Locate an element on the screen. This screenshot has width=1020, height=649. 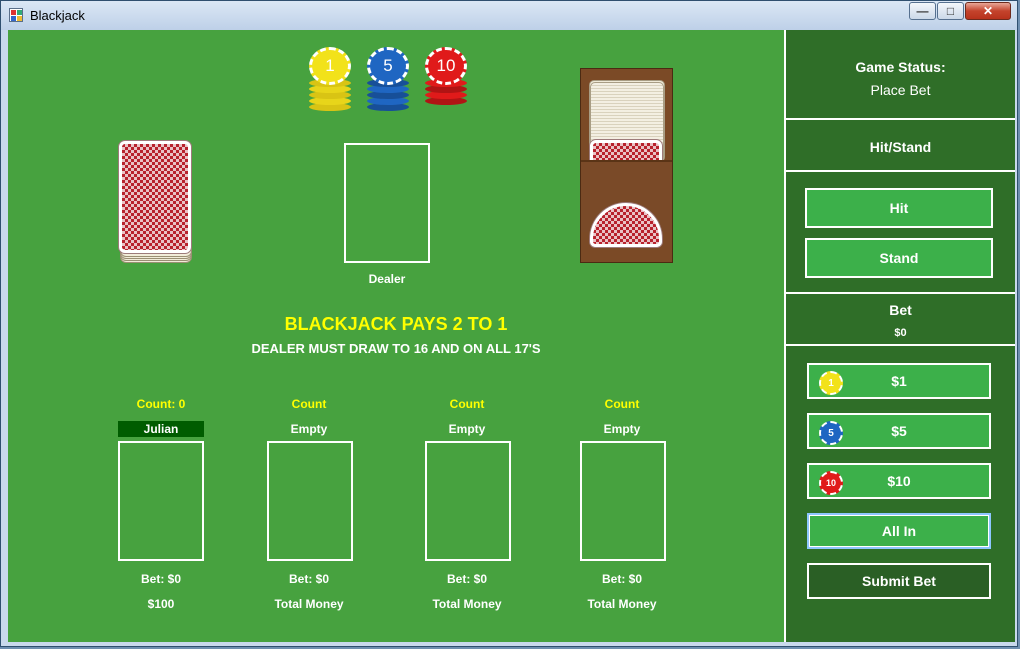
seat-1-bet: Bet: $0 is located at coordinates (160, 579).